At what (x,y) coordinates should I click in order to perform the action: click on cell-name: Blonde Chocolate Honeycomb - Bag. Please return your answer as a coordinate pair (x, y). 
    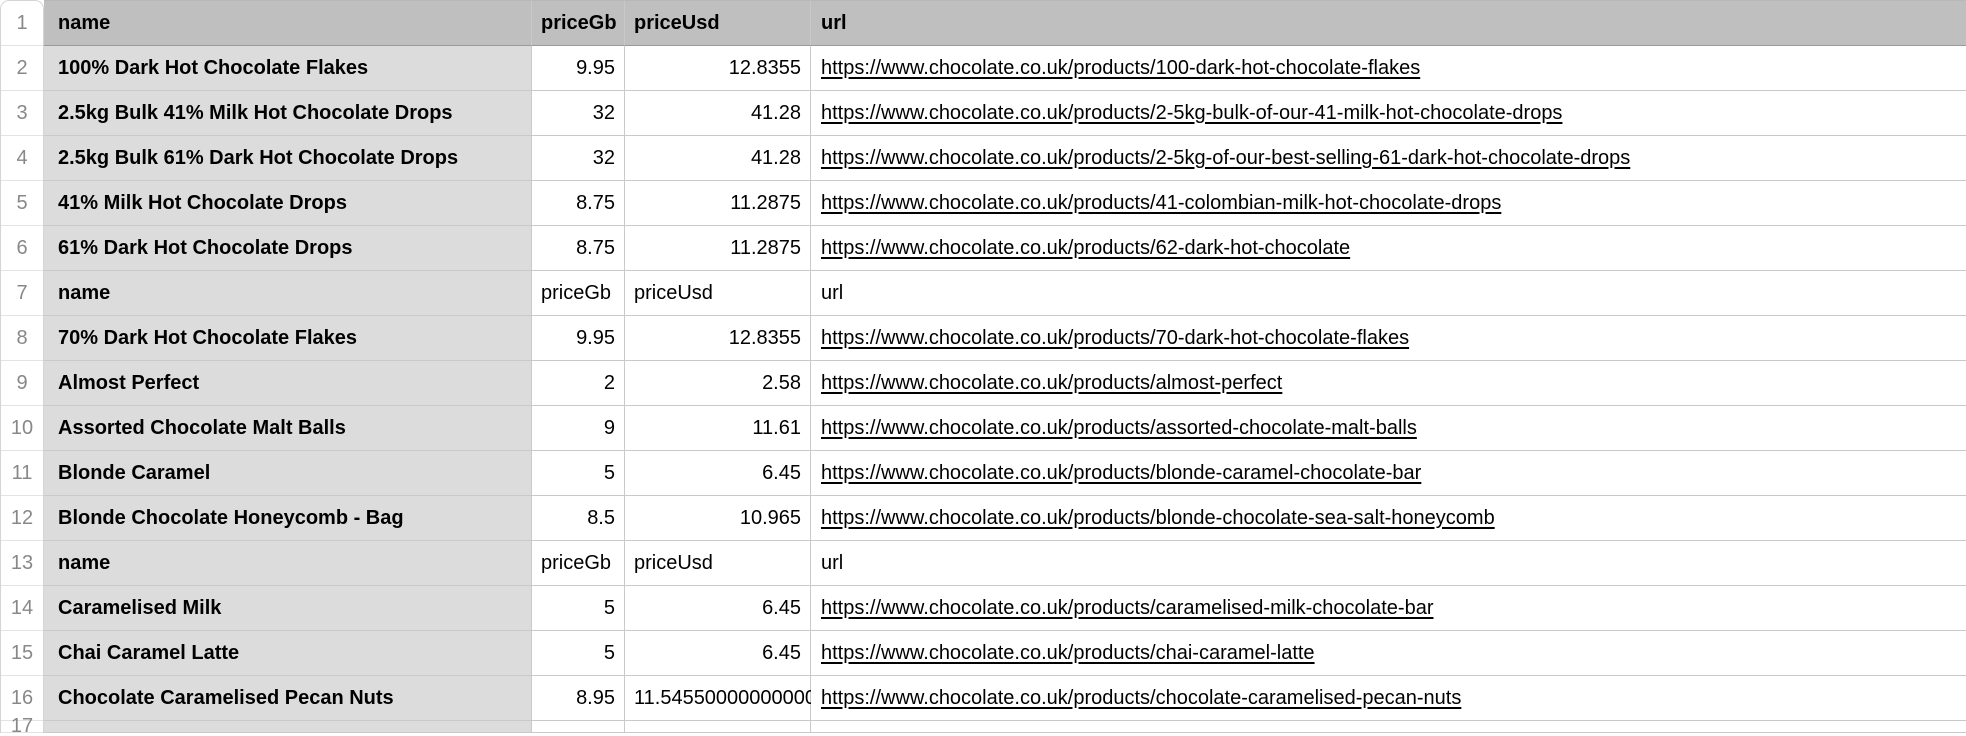
    Looking at the image, I should click on (288, 518).